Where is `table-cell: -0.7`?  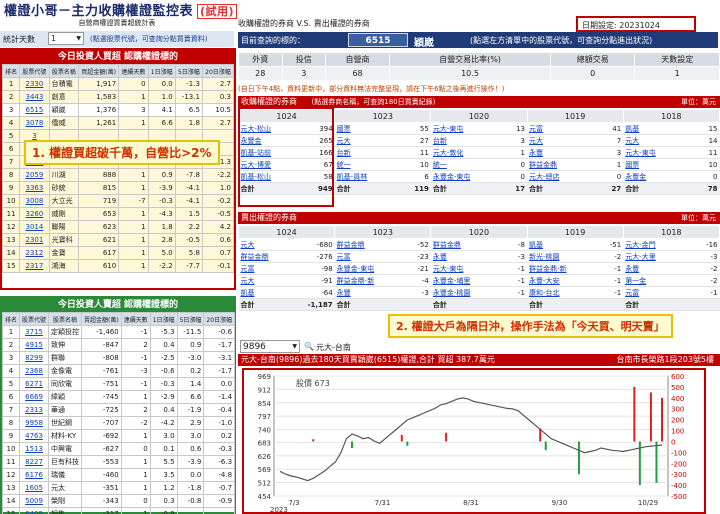 table-cell: -0.7 is located at coordinates (219, 488).